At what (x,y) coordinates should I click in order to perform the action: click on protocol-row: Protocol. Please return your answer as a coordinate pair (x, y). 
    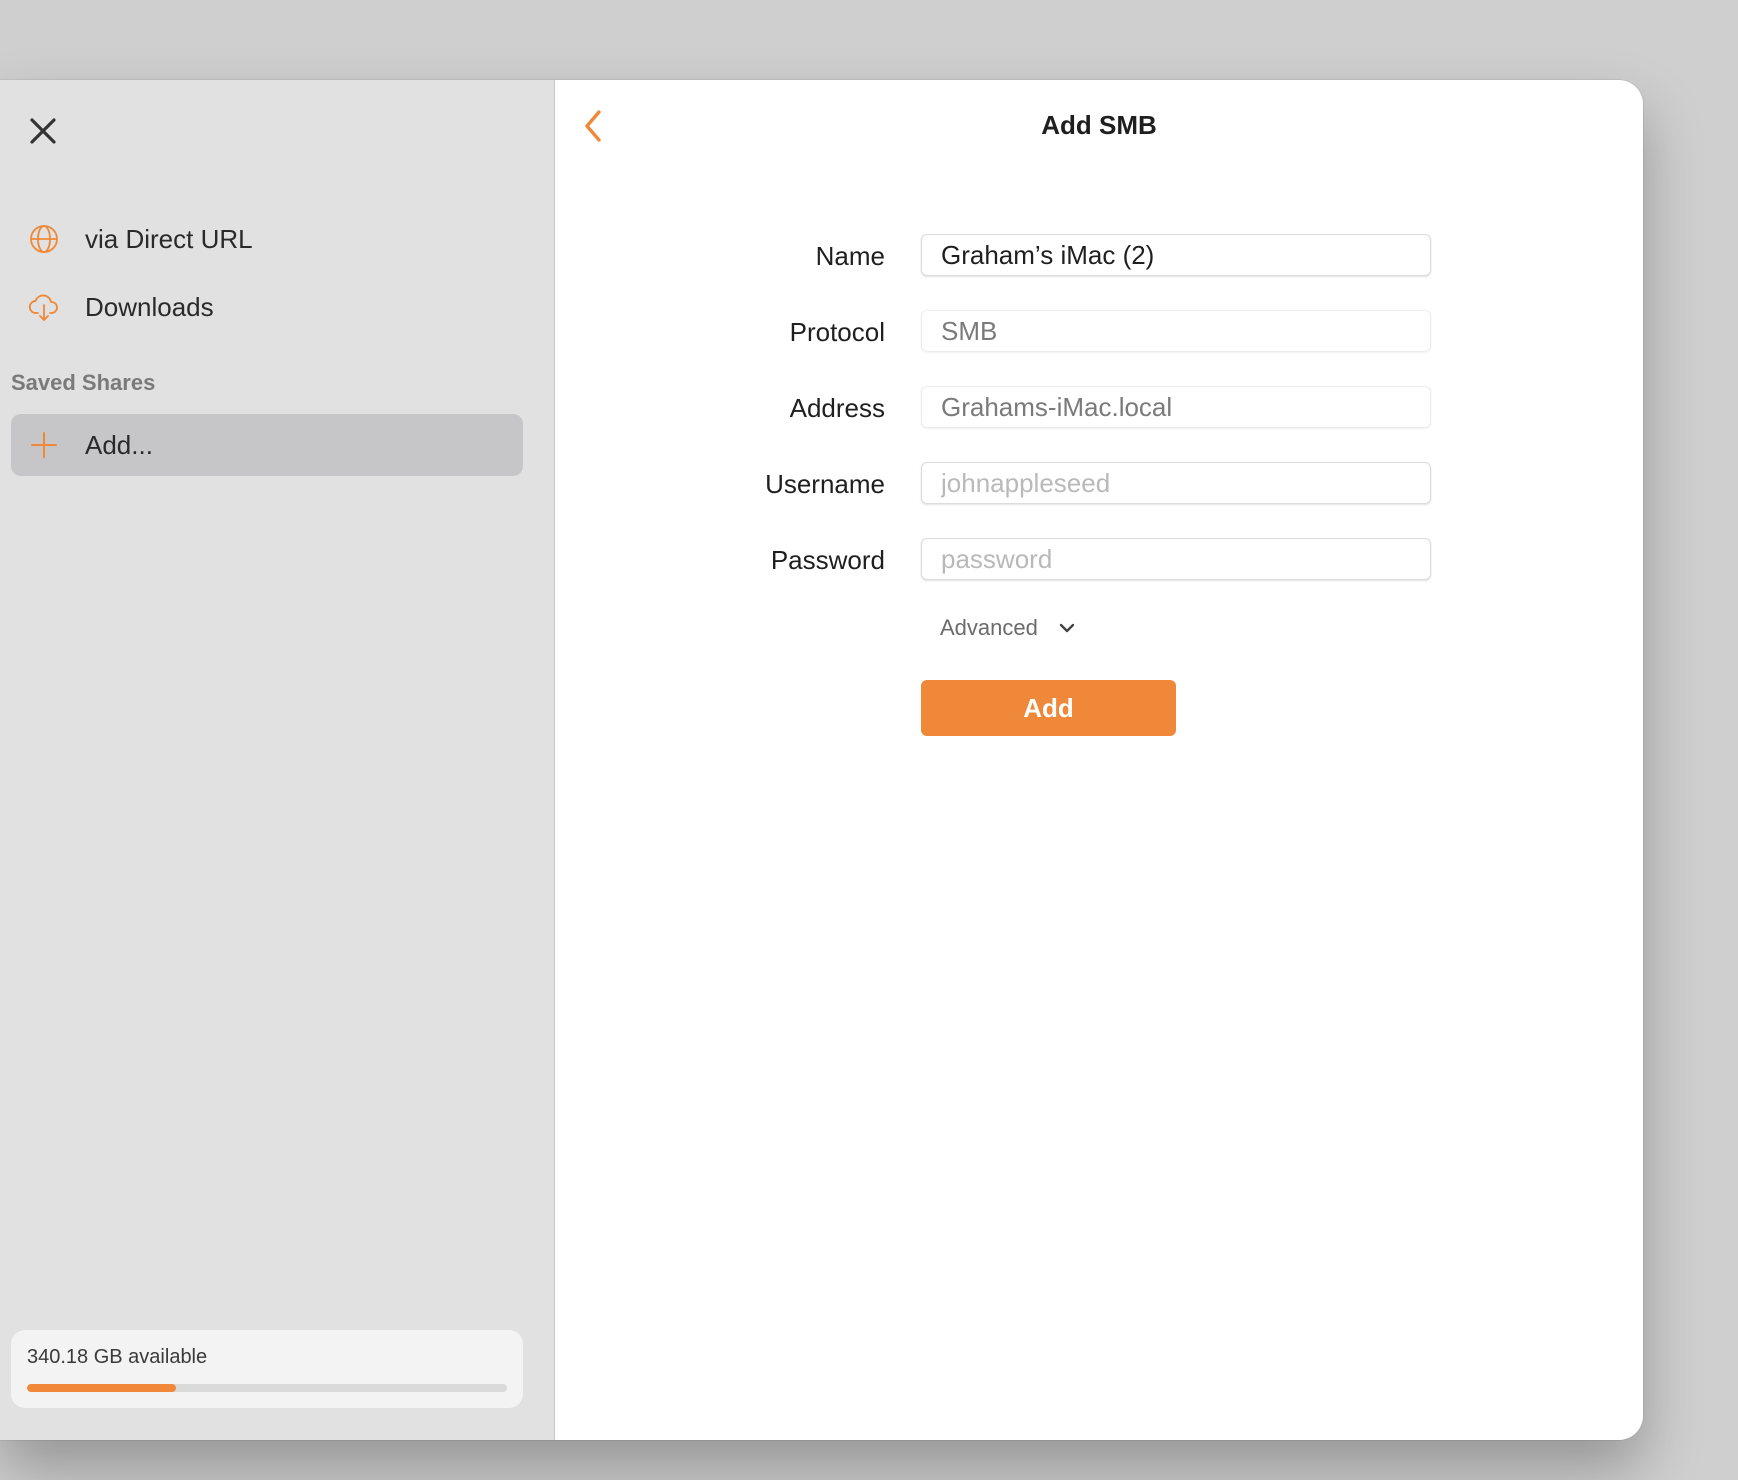
    Looking at the image, I should click on (1099, 332).